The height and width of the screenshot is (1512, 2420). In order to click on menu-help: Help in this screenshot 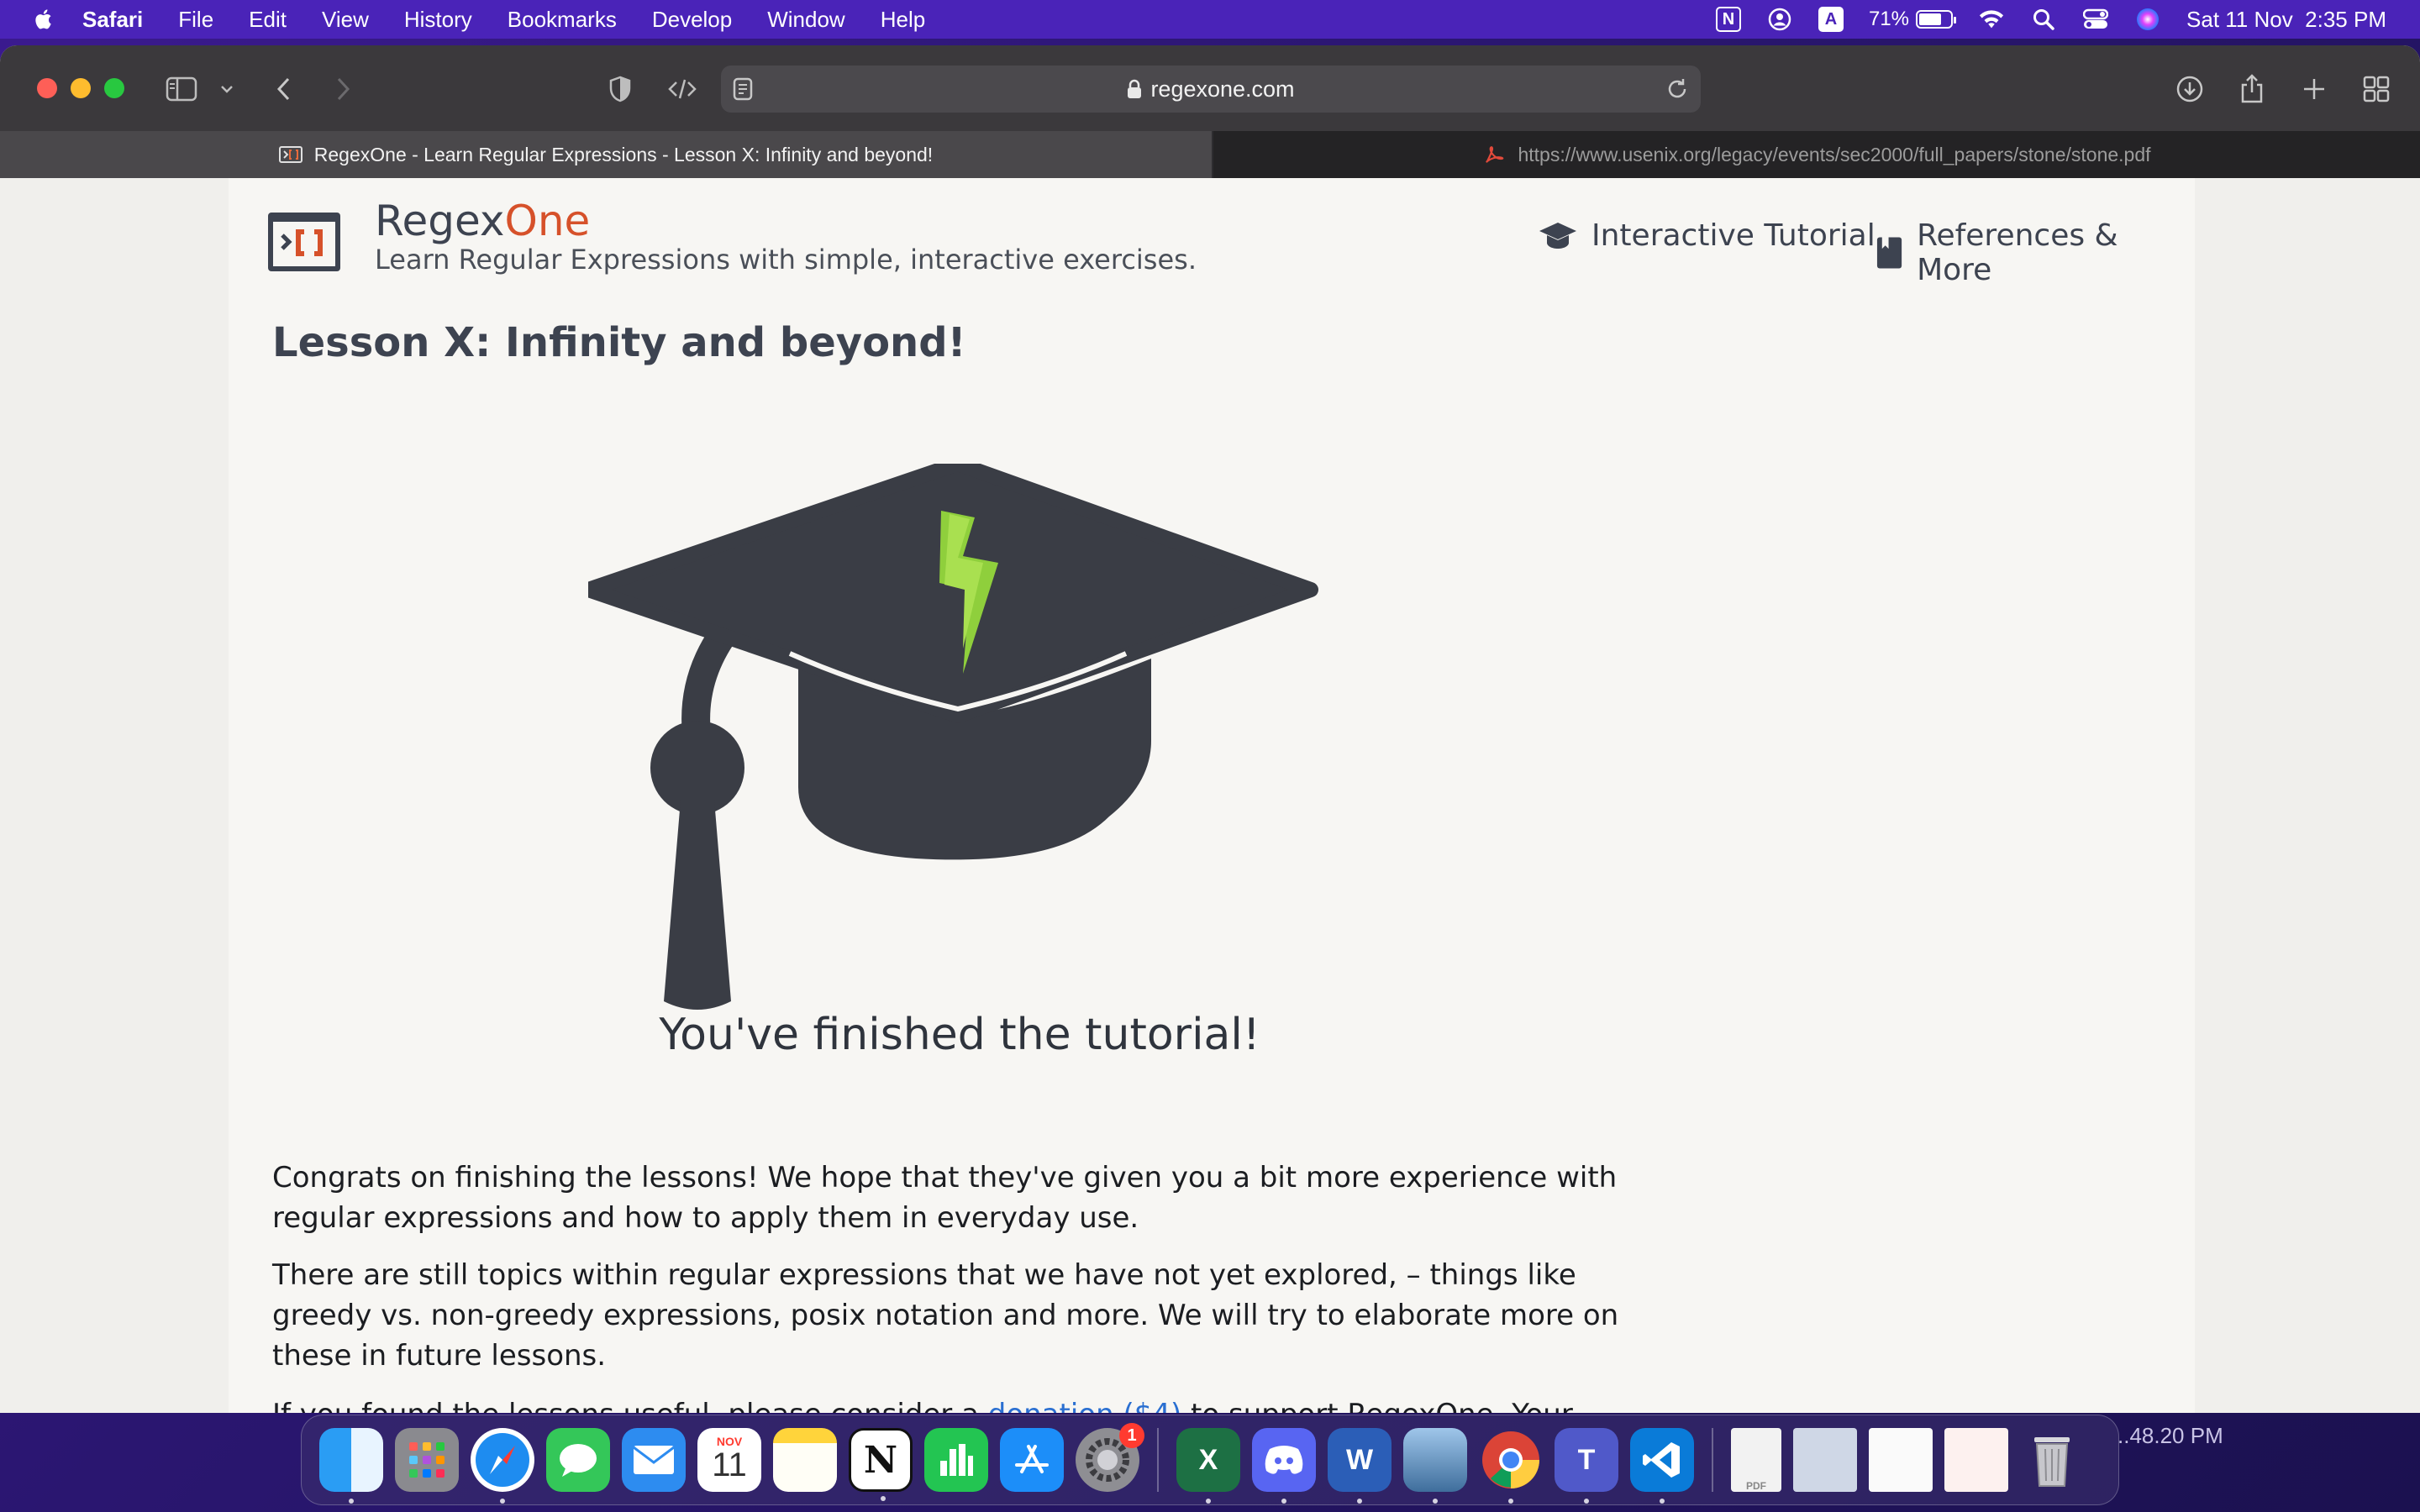, I will do `click(903, 20)`.